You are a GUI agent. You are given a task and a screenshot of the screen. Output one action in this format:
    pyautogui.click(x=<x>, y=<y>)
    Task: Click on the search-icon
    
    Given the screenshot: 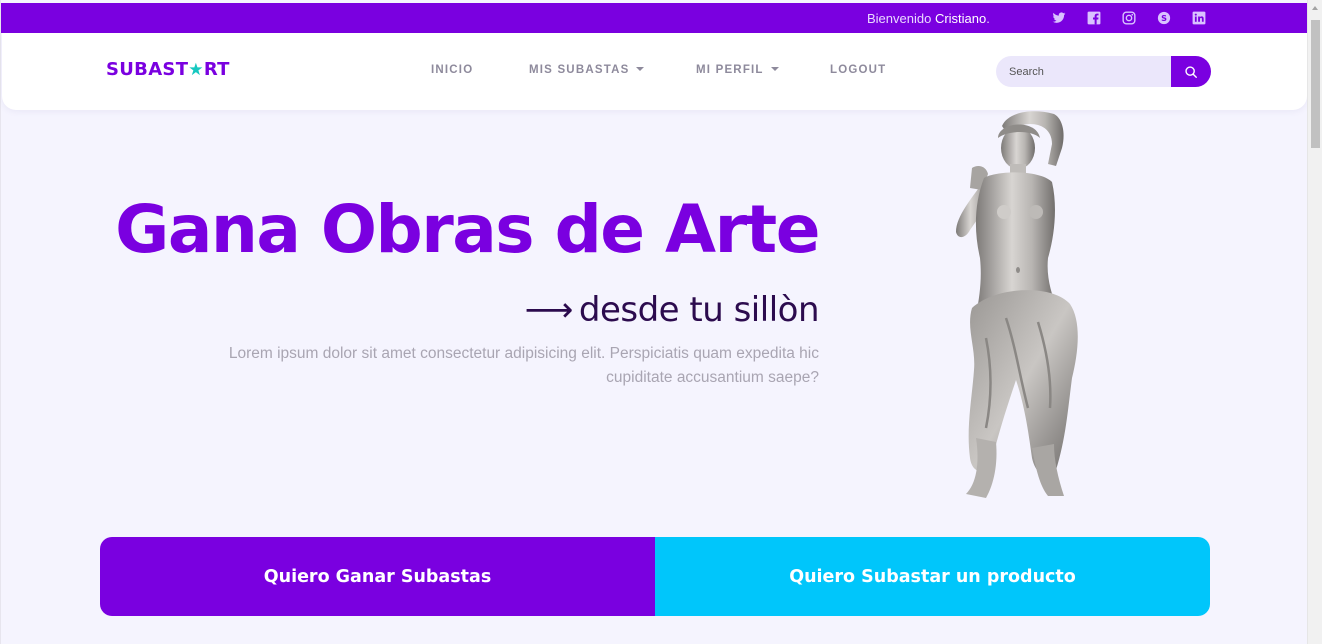 What is the action you would take?
    pyautogui.click(x=1191, y=71)
    